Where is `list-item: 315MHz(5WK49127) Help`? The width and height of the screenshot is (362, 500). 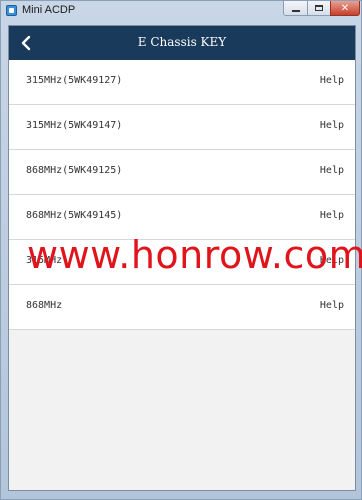 list-item: 315MHz(5WK49127) Help is located at coordinates (182, 82).